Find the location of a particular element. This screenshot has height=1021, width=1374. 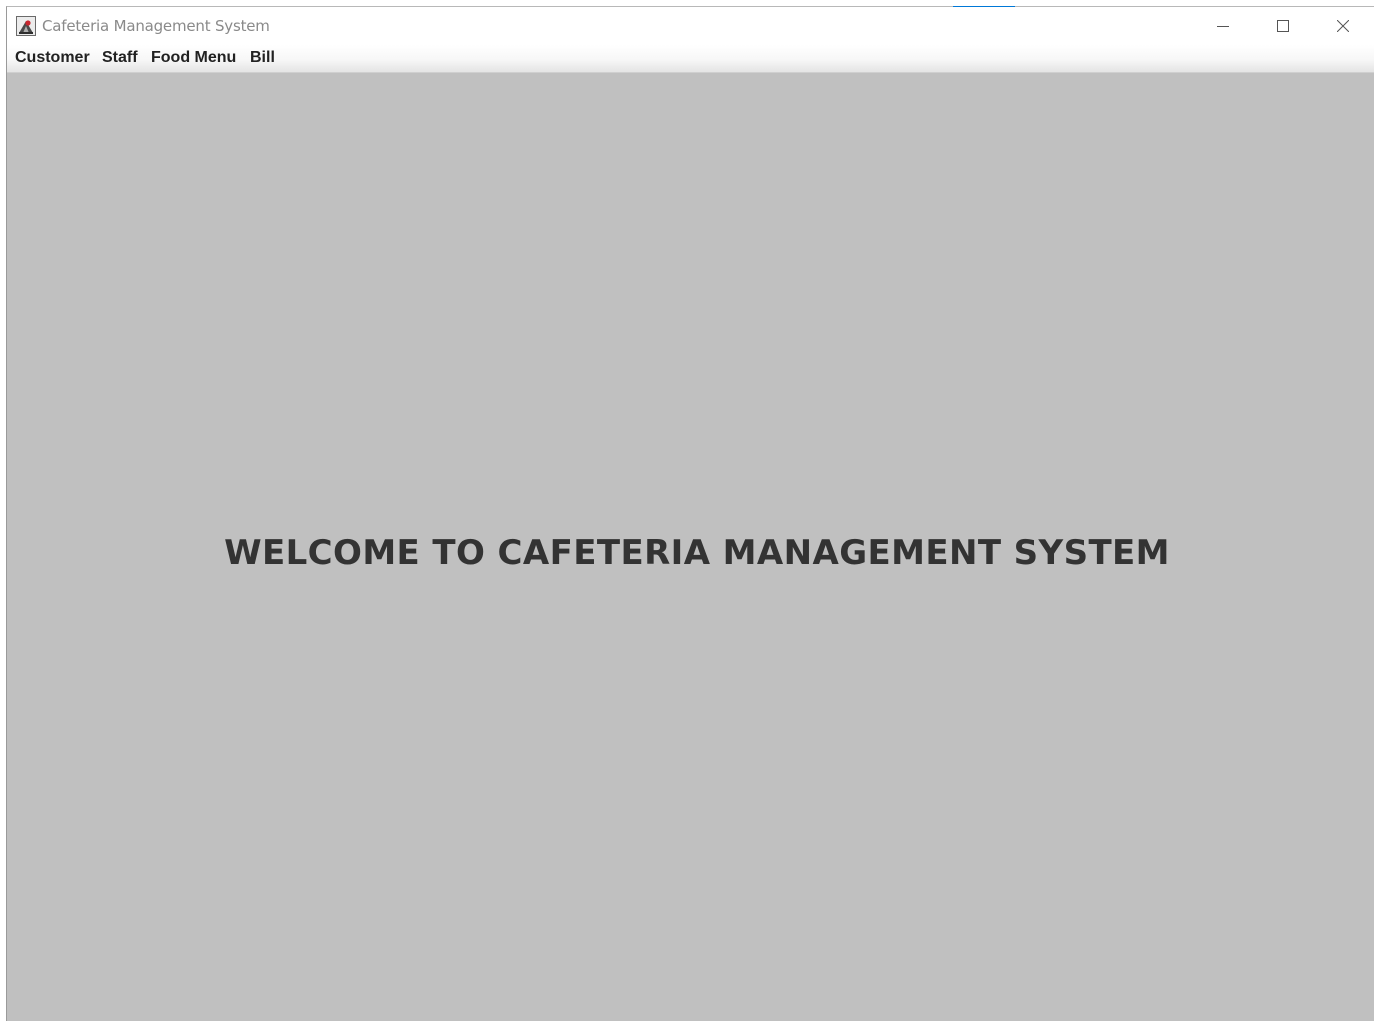

close-icon is located at coordinates (1343, 26).